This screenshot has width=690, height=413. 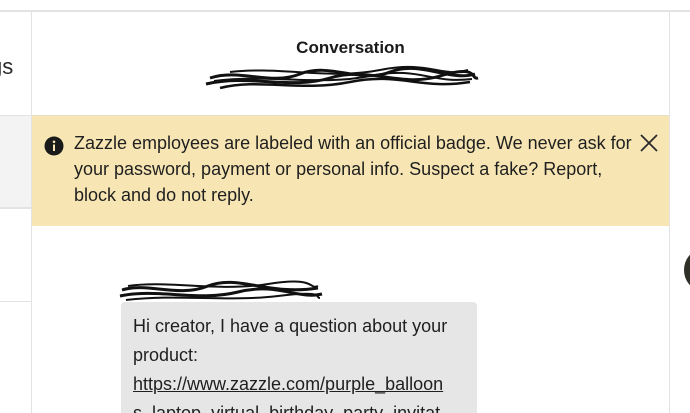 What do you see at coordinates (290, 326) in the screenshot?
I see `message-text-line: Hi creator, I have a question about your` at bounding box center [290, 326].